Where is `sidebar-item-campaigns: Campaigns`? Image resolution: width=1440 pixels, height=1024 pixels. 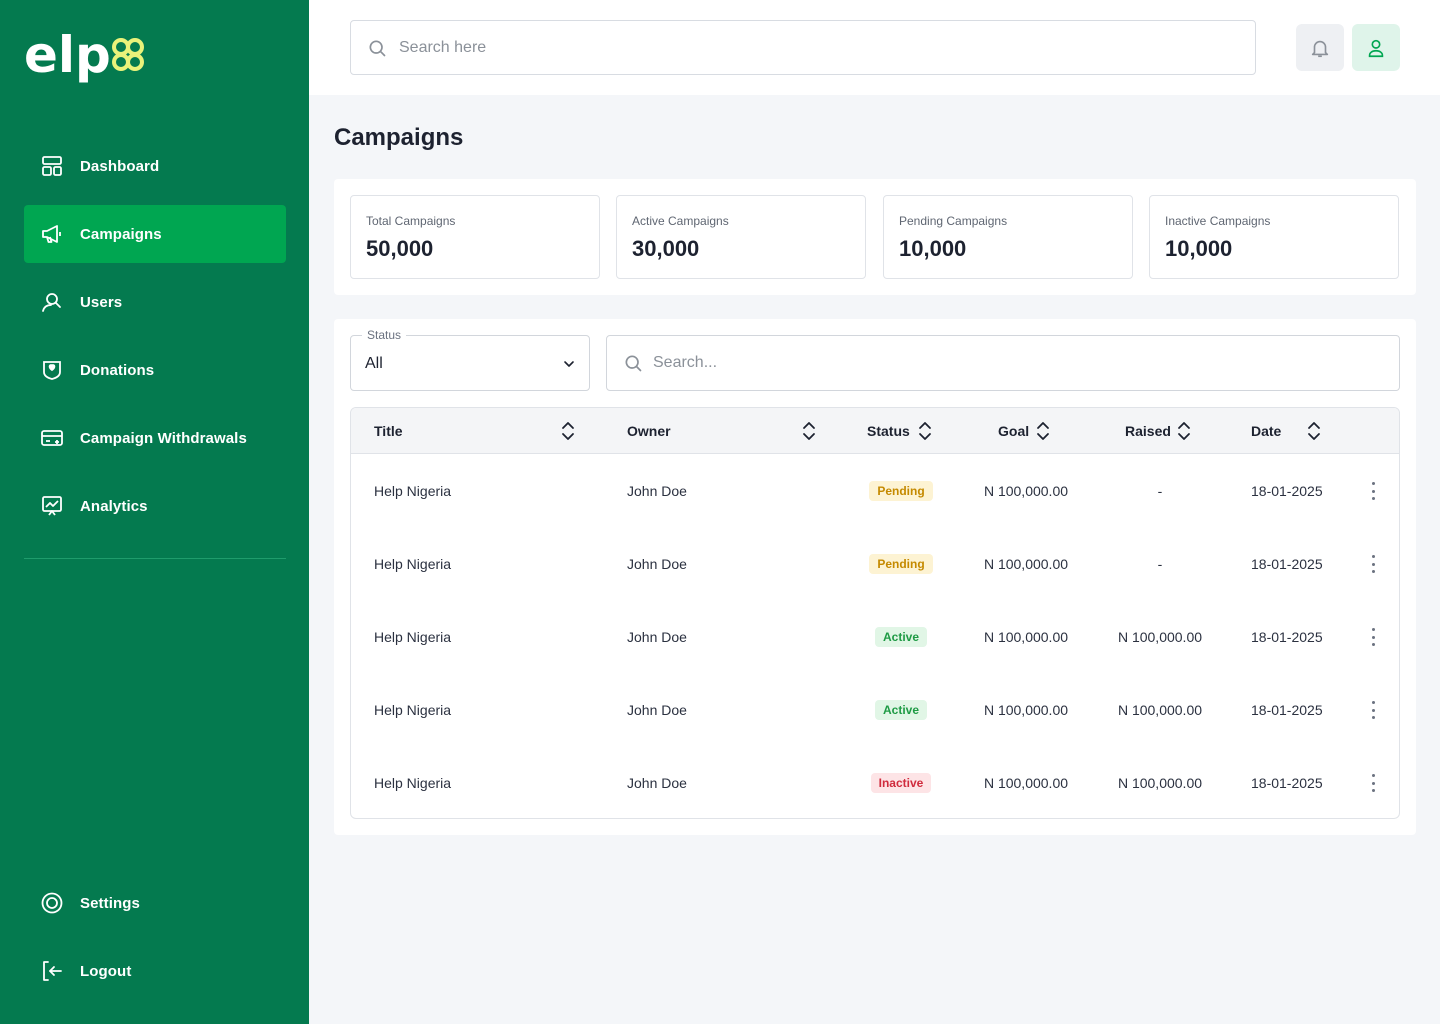
sidebar-item-campaigns: Campaigns is located at coordinates (155, 234).